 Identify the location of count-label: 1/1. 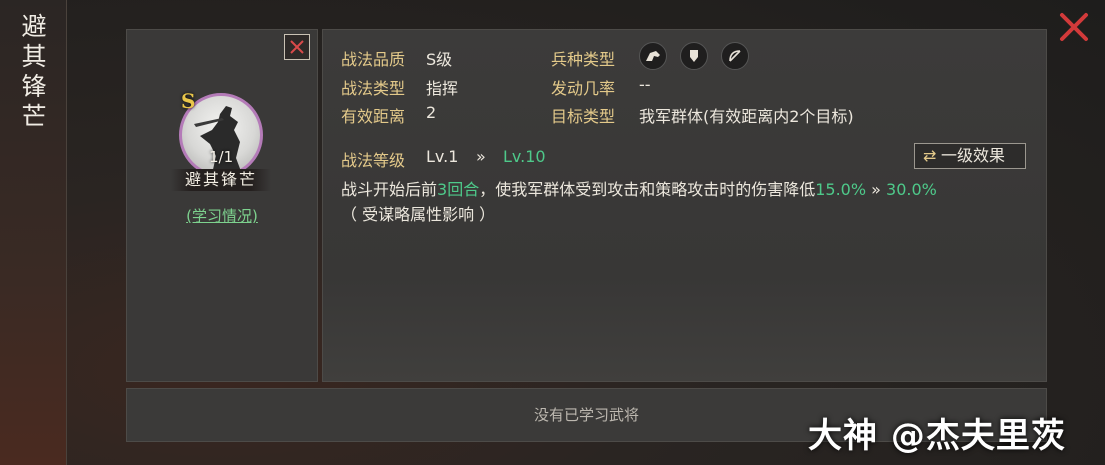
(221, 157).